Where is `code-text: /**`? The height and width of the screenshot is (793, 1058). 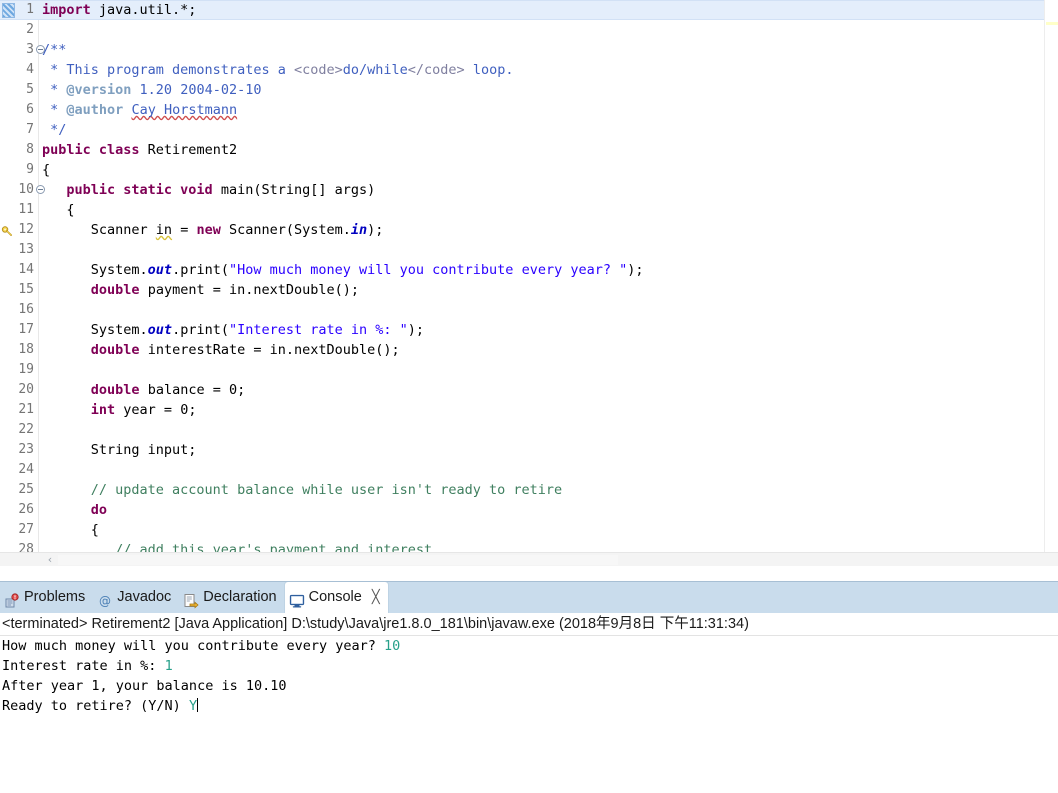
code-text: /** is located at coordinates (54, 50).